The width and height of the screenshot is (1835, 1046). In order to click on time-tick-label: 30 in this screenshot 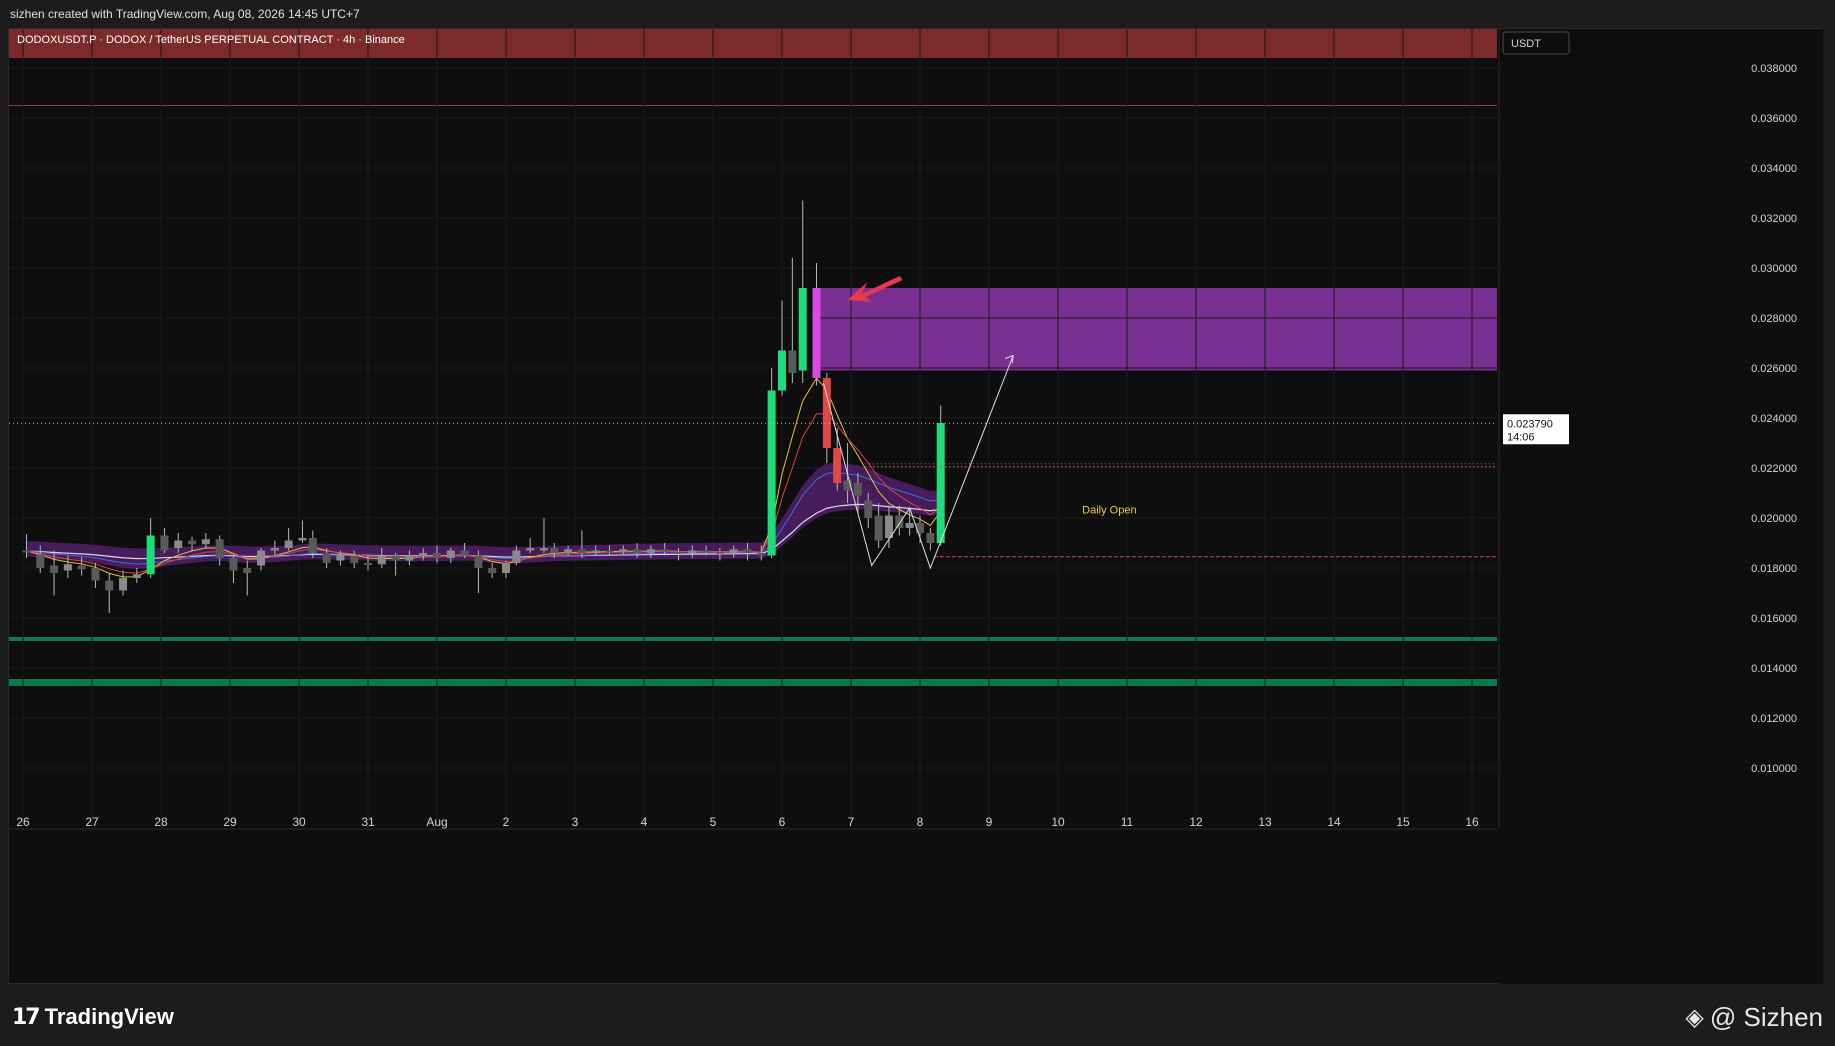, I will do `click(299, 822)`.